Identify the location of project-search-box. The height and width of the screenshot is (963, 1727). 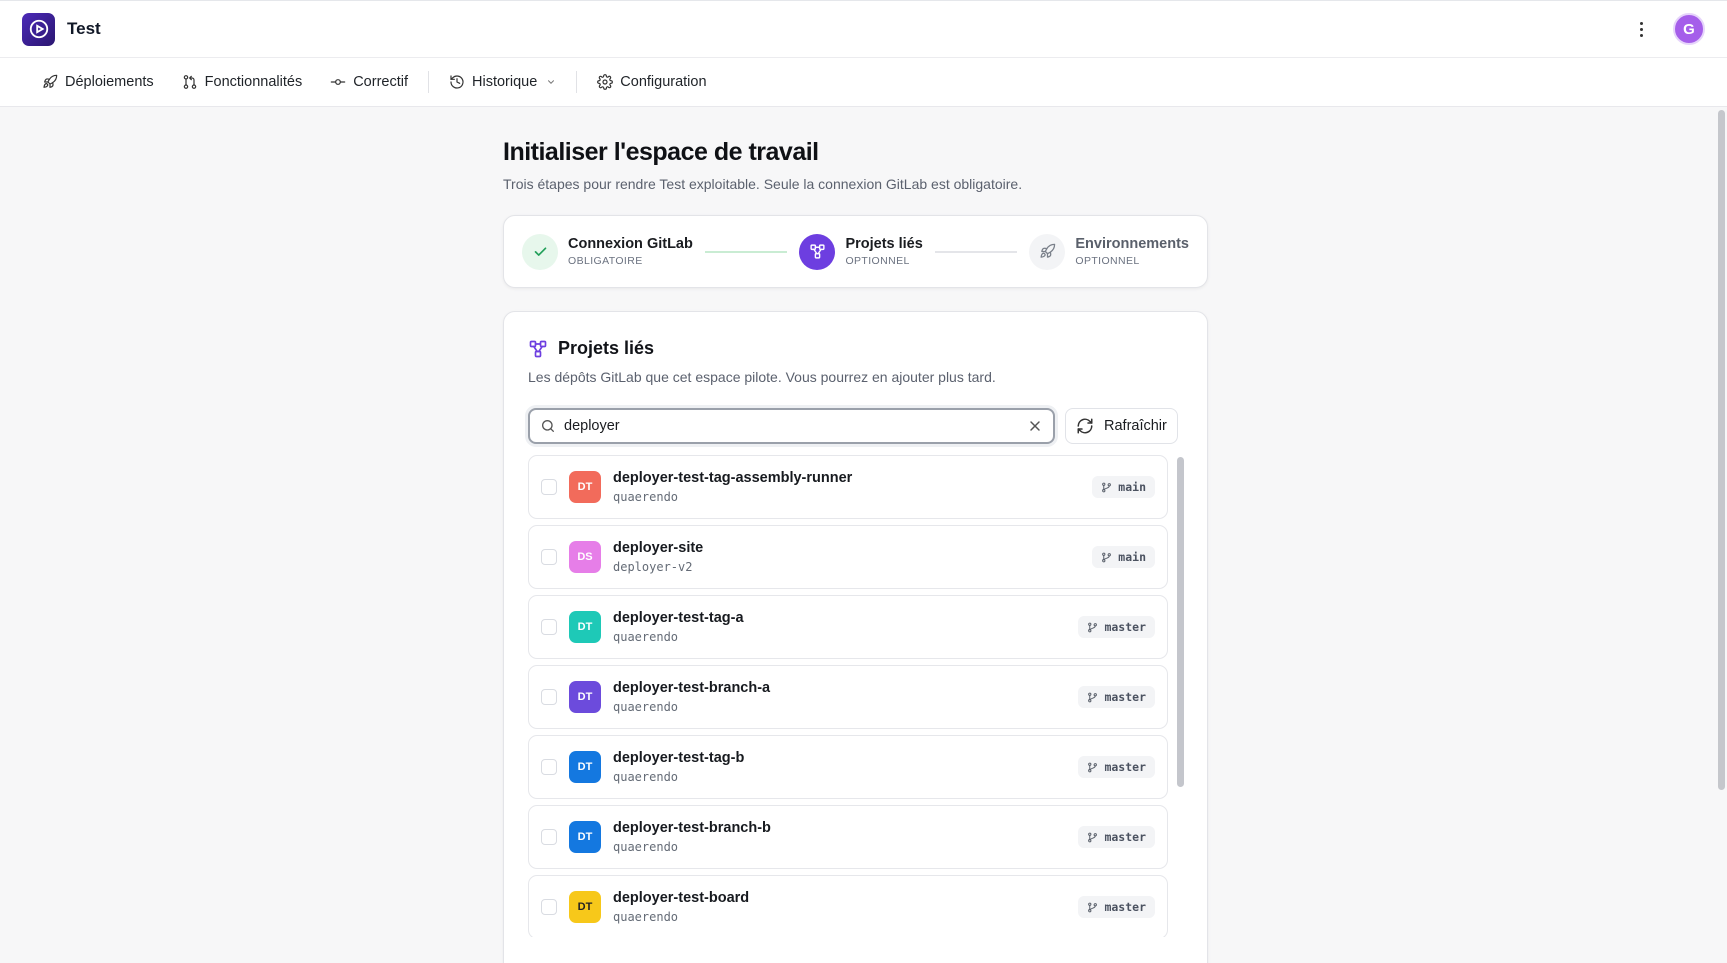
(791, 426).